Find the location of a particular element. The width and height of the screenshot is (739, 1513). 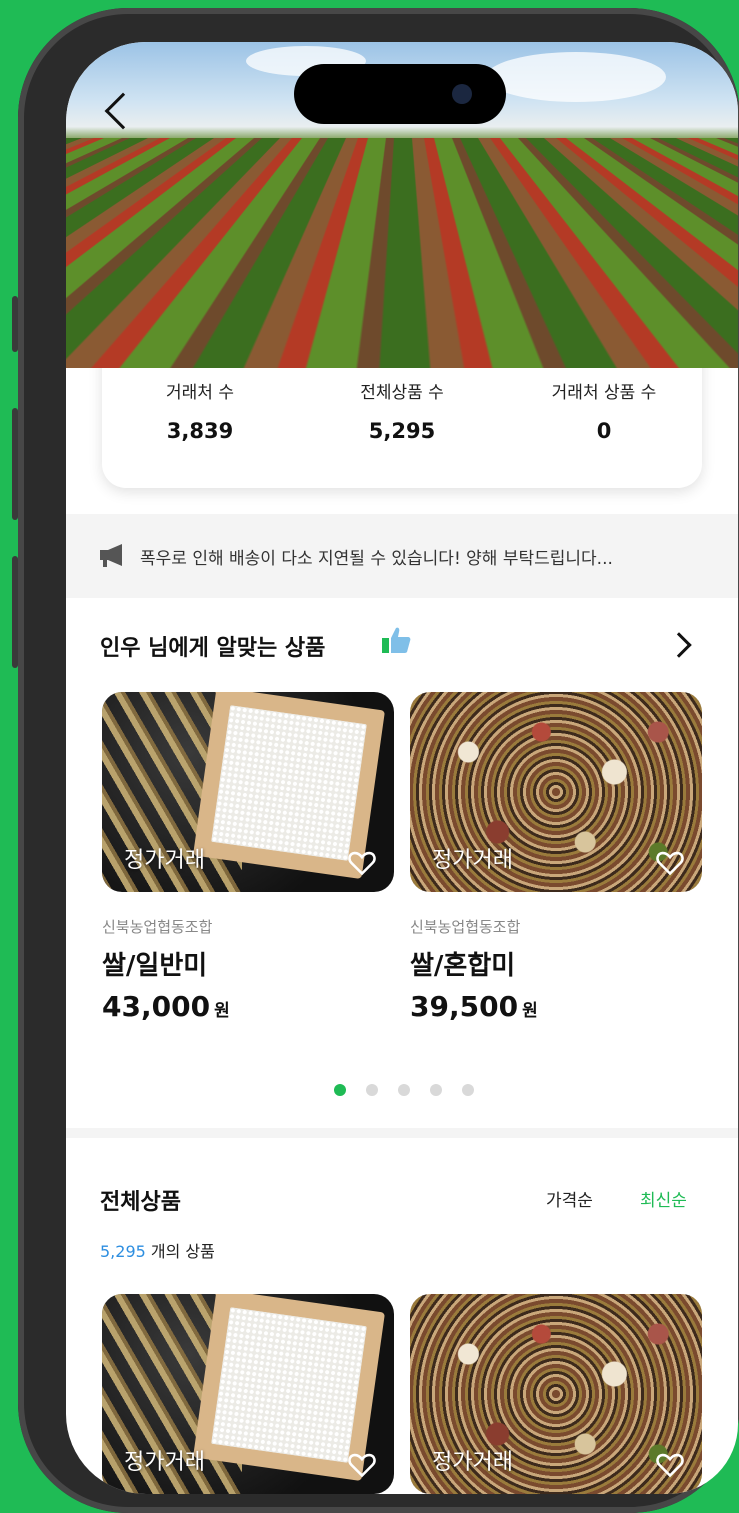

product-name: 쌀/혼합미 is located at coordinates (463, 966).